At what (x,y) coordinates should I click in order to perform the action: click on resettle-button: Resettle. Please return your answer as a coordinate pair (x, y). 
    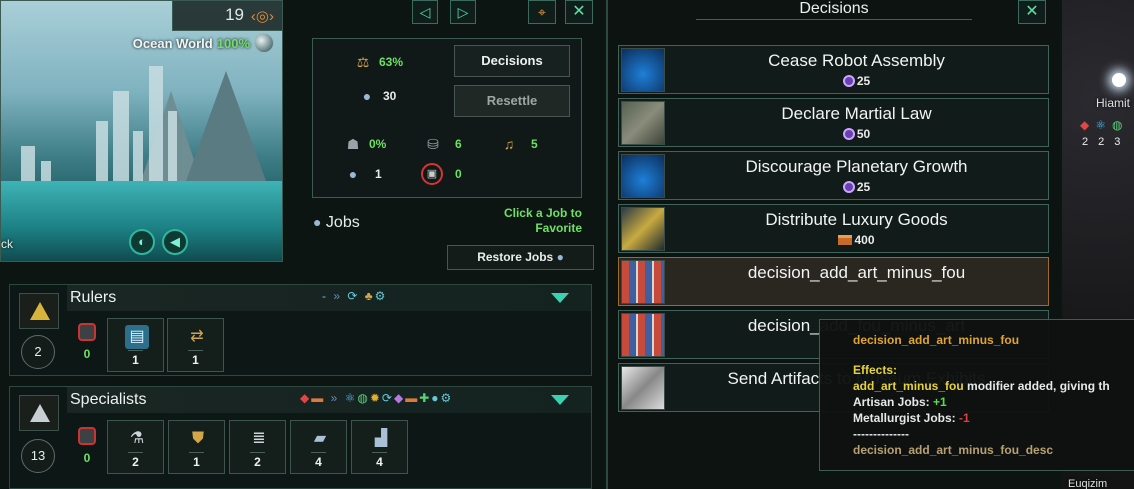
    Looking at the image, I should click on (512, 101).